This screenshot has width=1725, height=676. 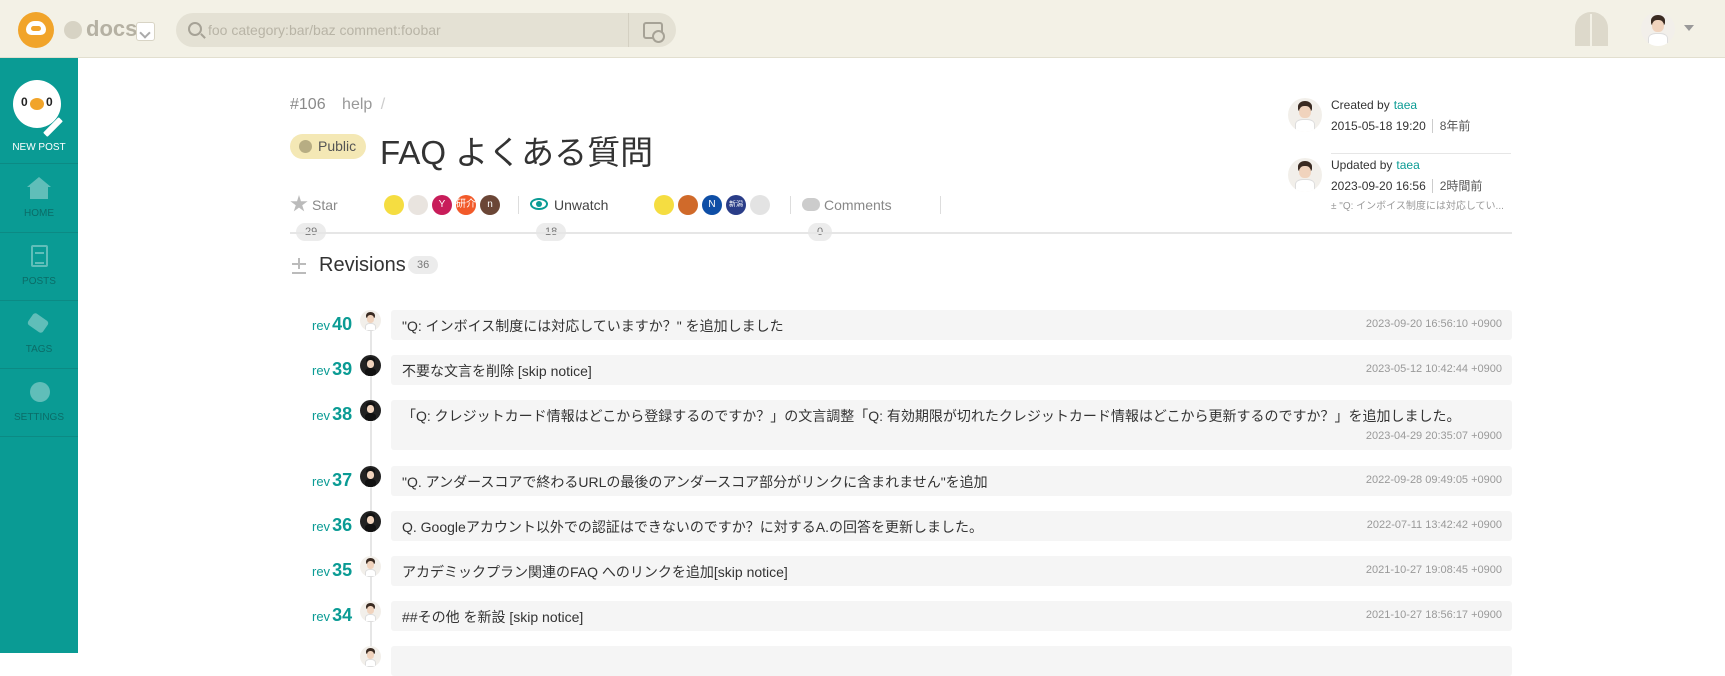 I want to click on revision-date: 2022-09-28 09:49:05 +0900, so click(x=1433, y=480).